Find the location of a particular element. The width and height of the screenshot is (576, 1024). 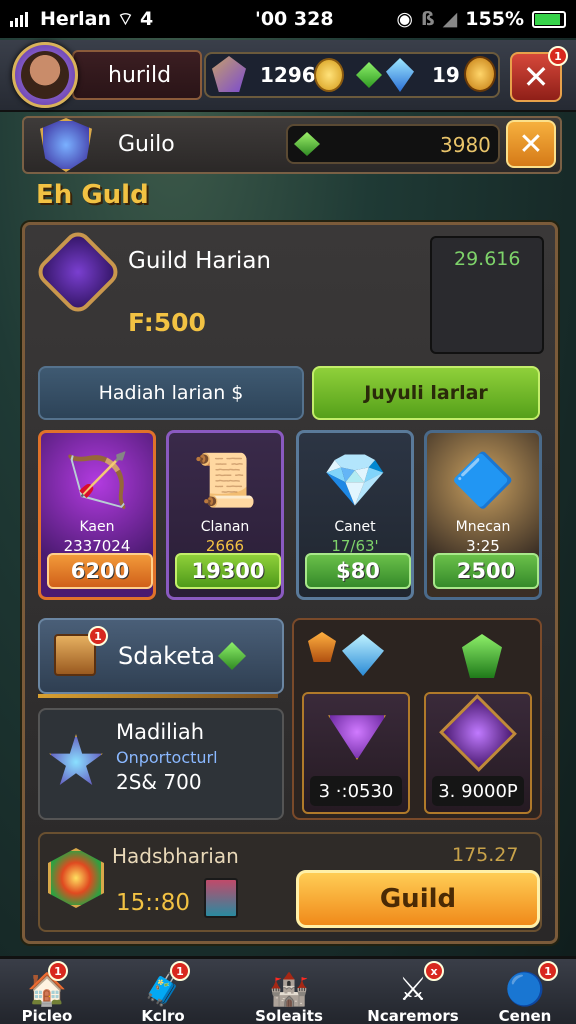

divider is located at coordinates (158, 696).